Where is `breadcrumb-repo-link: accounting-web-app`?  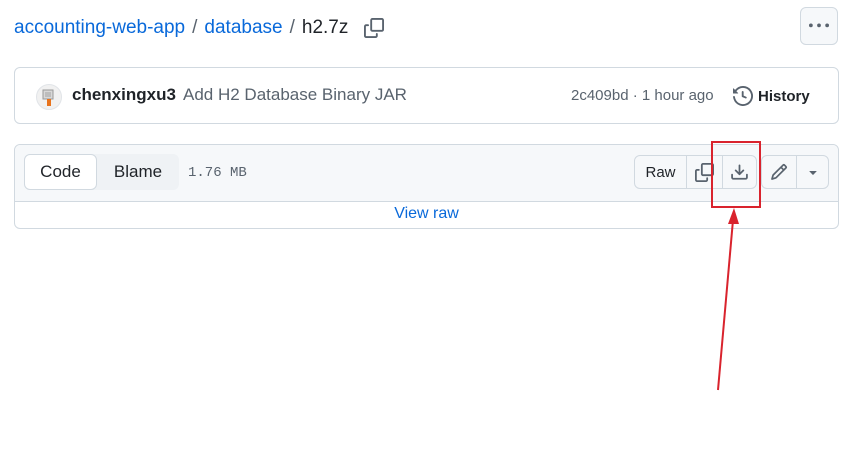 breadcrumb-repo-link: accounting-web-app is located at coordinates (99, 28).